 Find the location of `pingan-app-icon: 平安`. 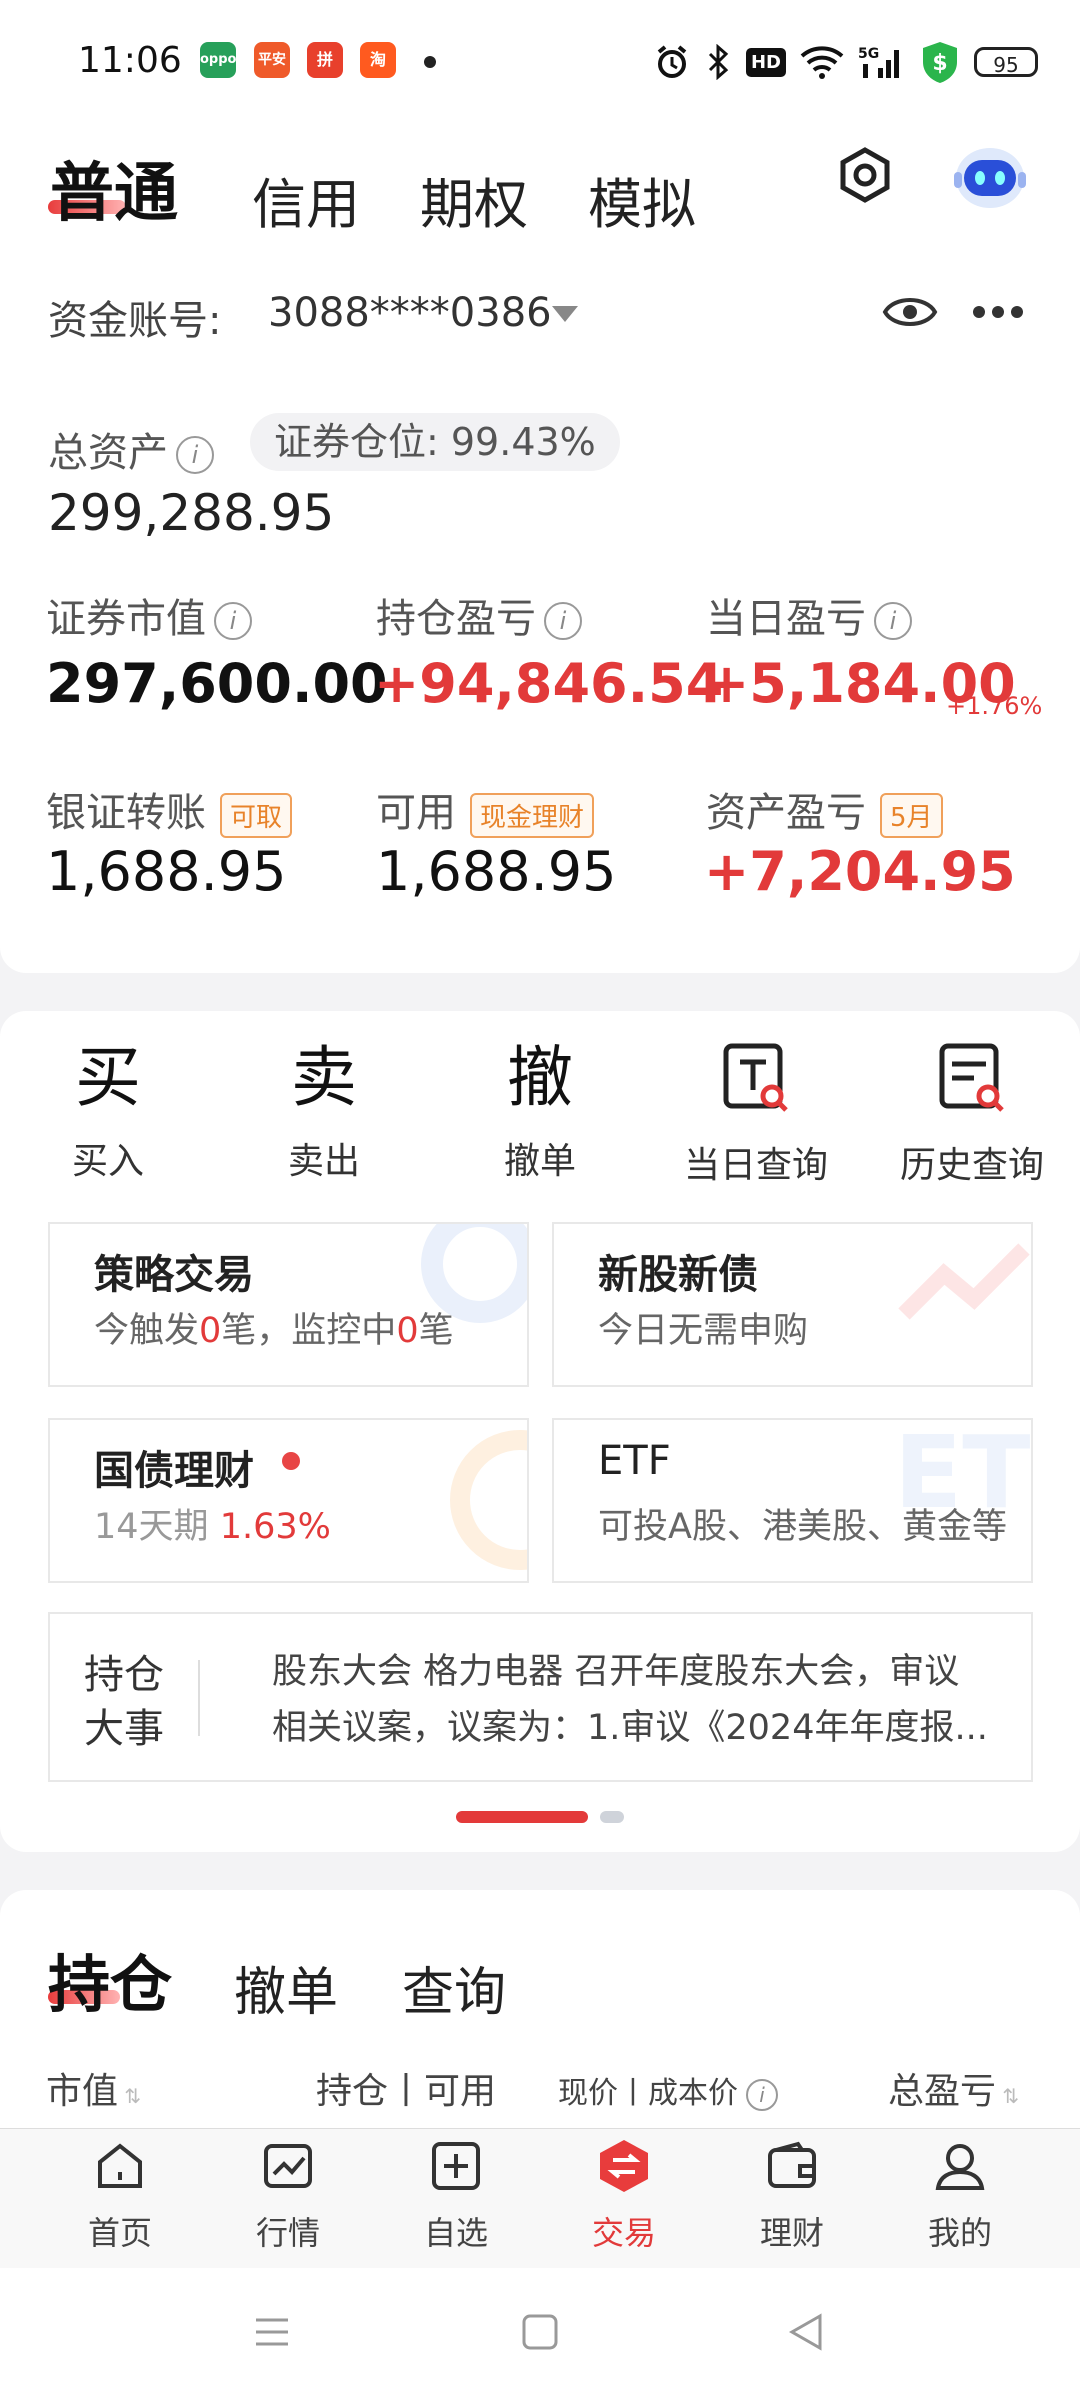

pingan-app-icon: 平安 is located at coordinates (272, 60).